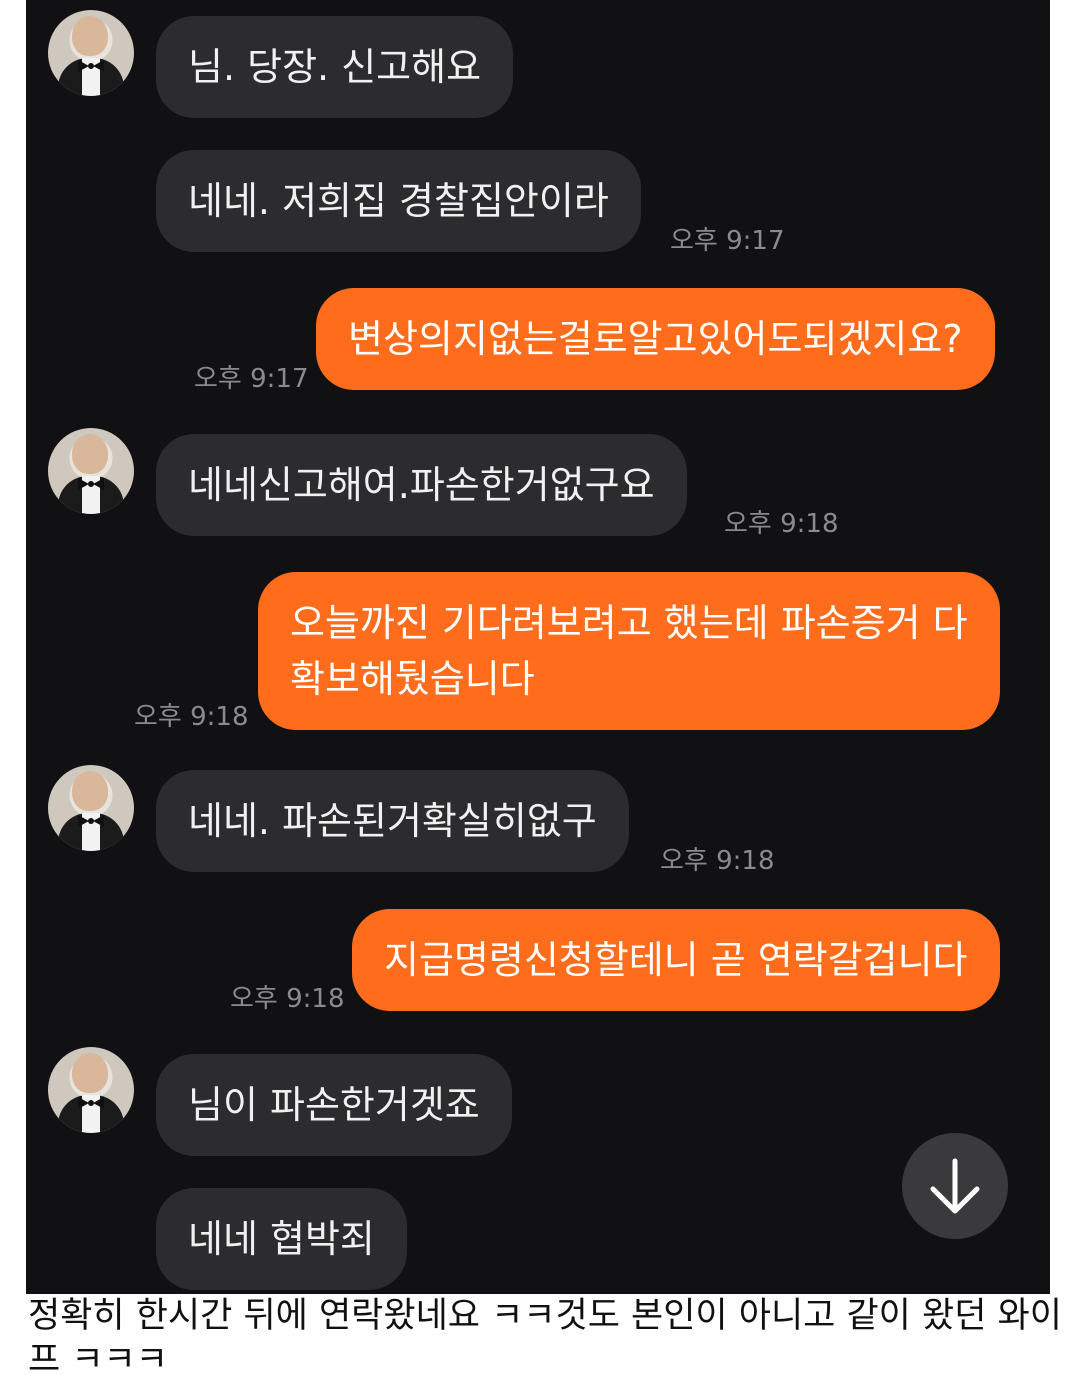 Image resolution: width=1090 pixels, height=1392 pixels. I want to click on message-text: 네네. 파손된거확실히없구, so click(392, 821).